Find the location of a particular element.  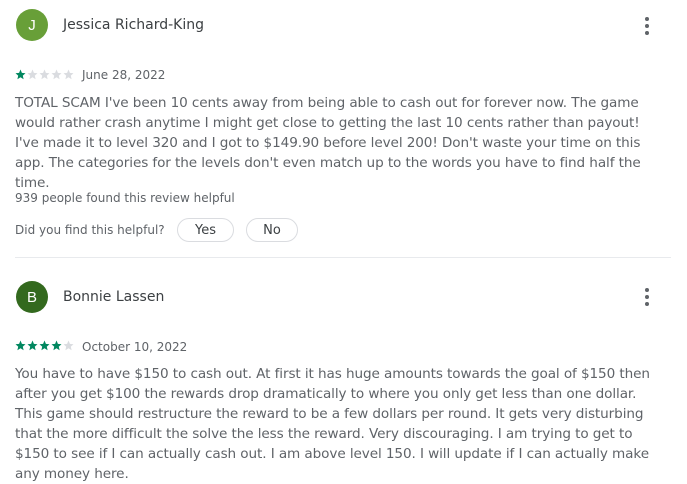

review-date: October 10, 2022 is located at coordinates (135, 347).